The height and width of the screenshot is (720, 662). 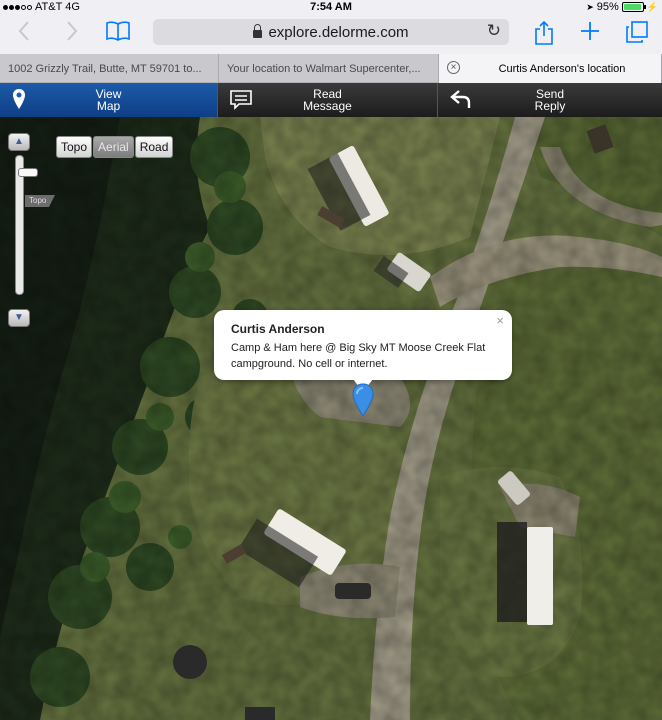 I want to click on url-bar: explore.delorme.com ↻, so click(x=331, y=32).